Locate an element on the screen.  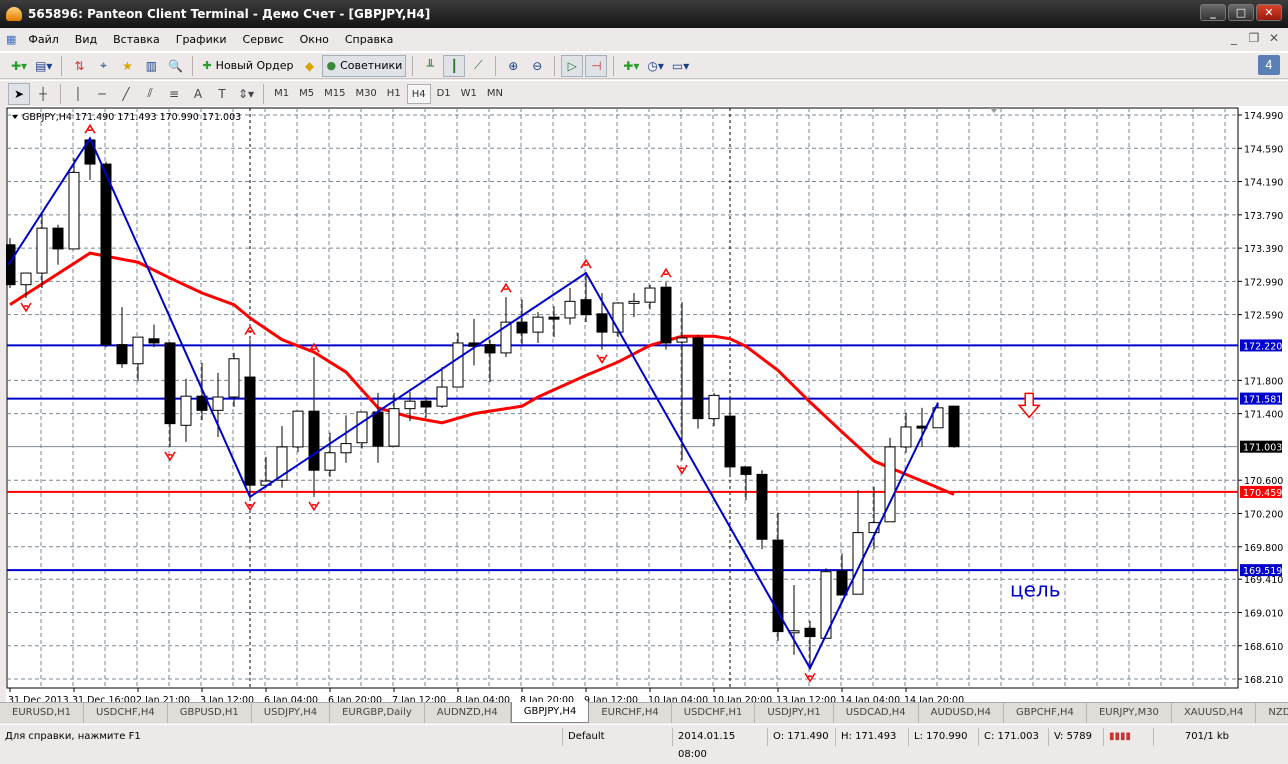
chart-tab: AUDUSD,H4 is located at coordinates (961, 713).